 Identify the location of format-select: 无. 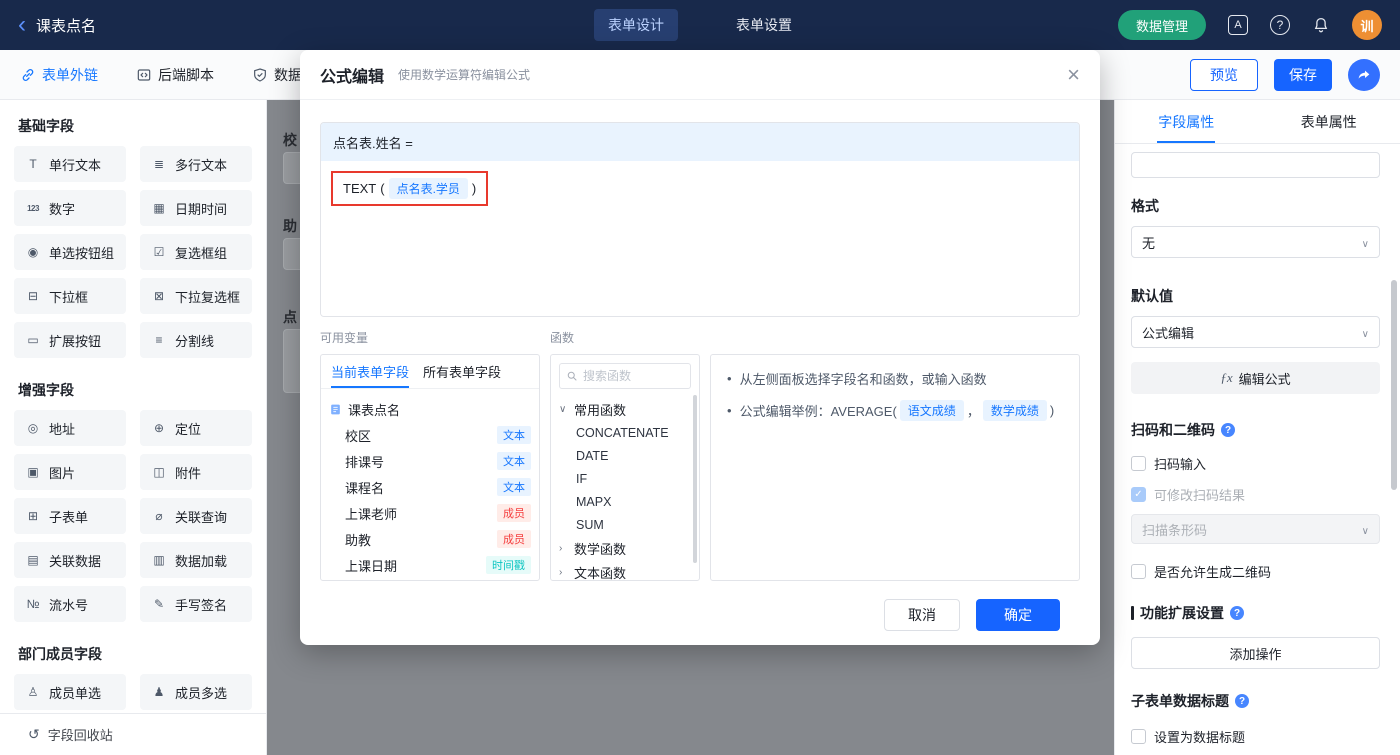
(1255, 242).